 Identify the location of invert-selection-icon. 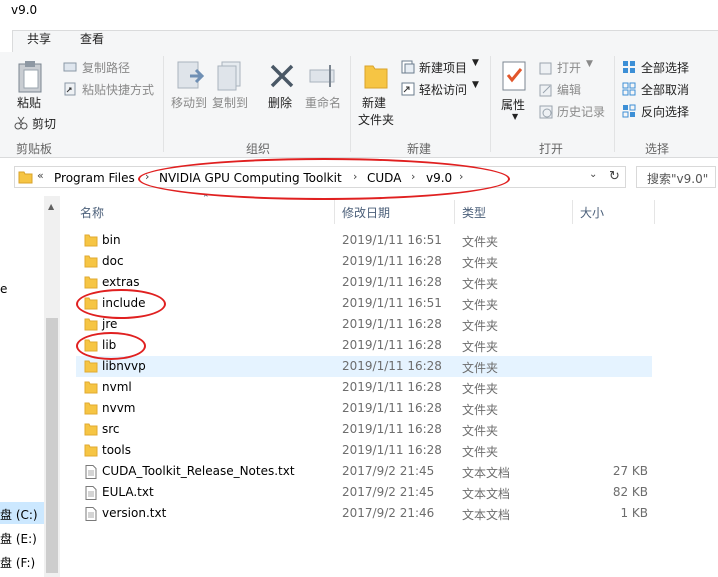
(629, 111).